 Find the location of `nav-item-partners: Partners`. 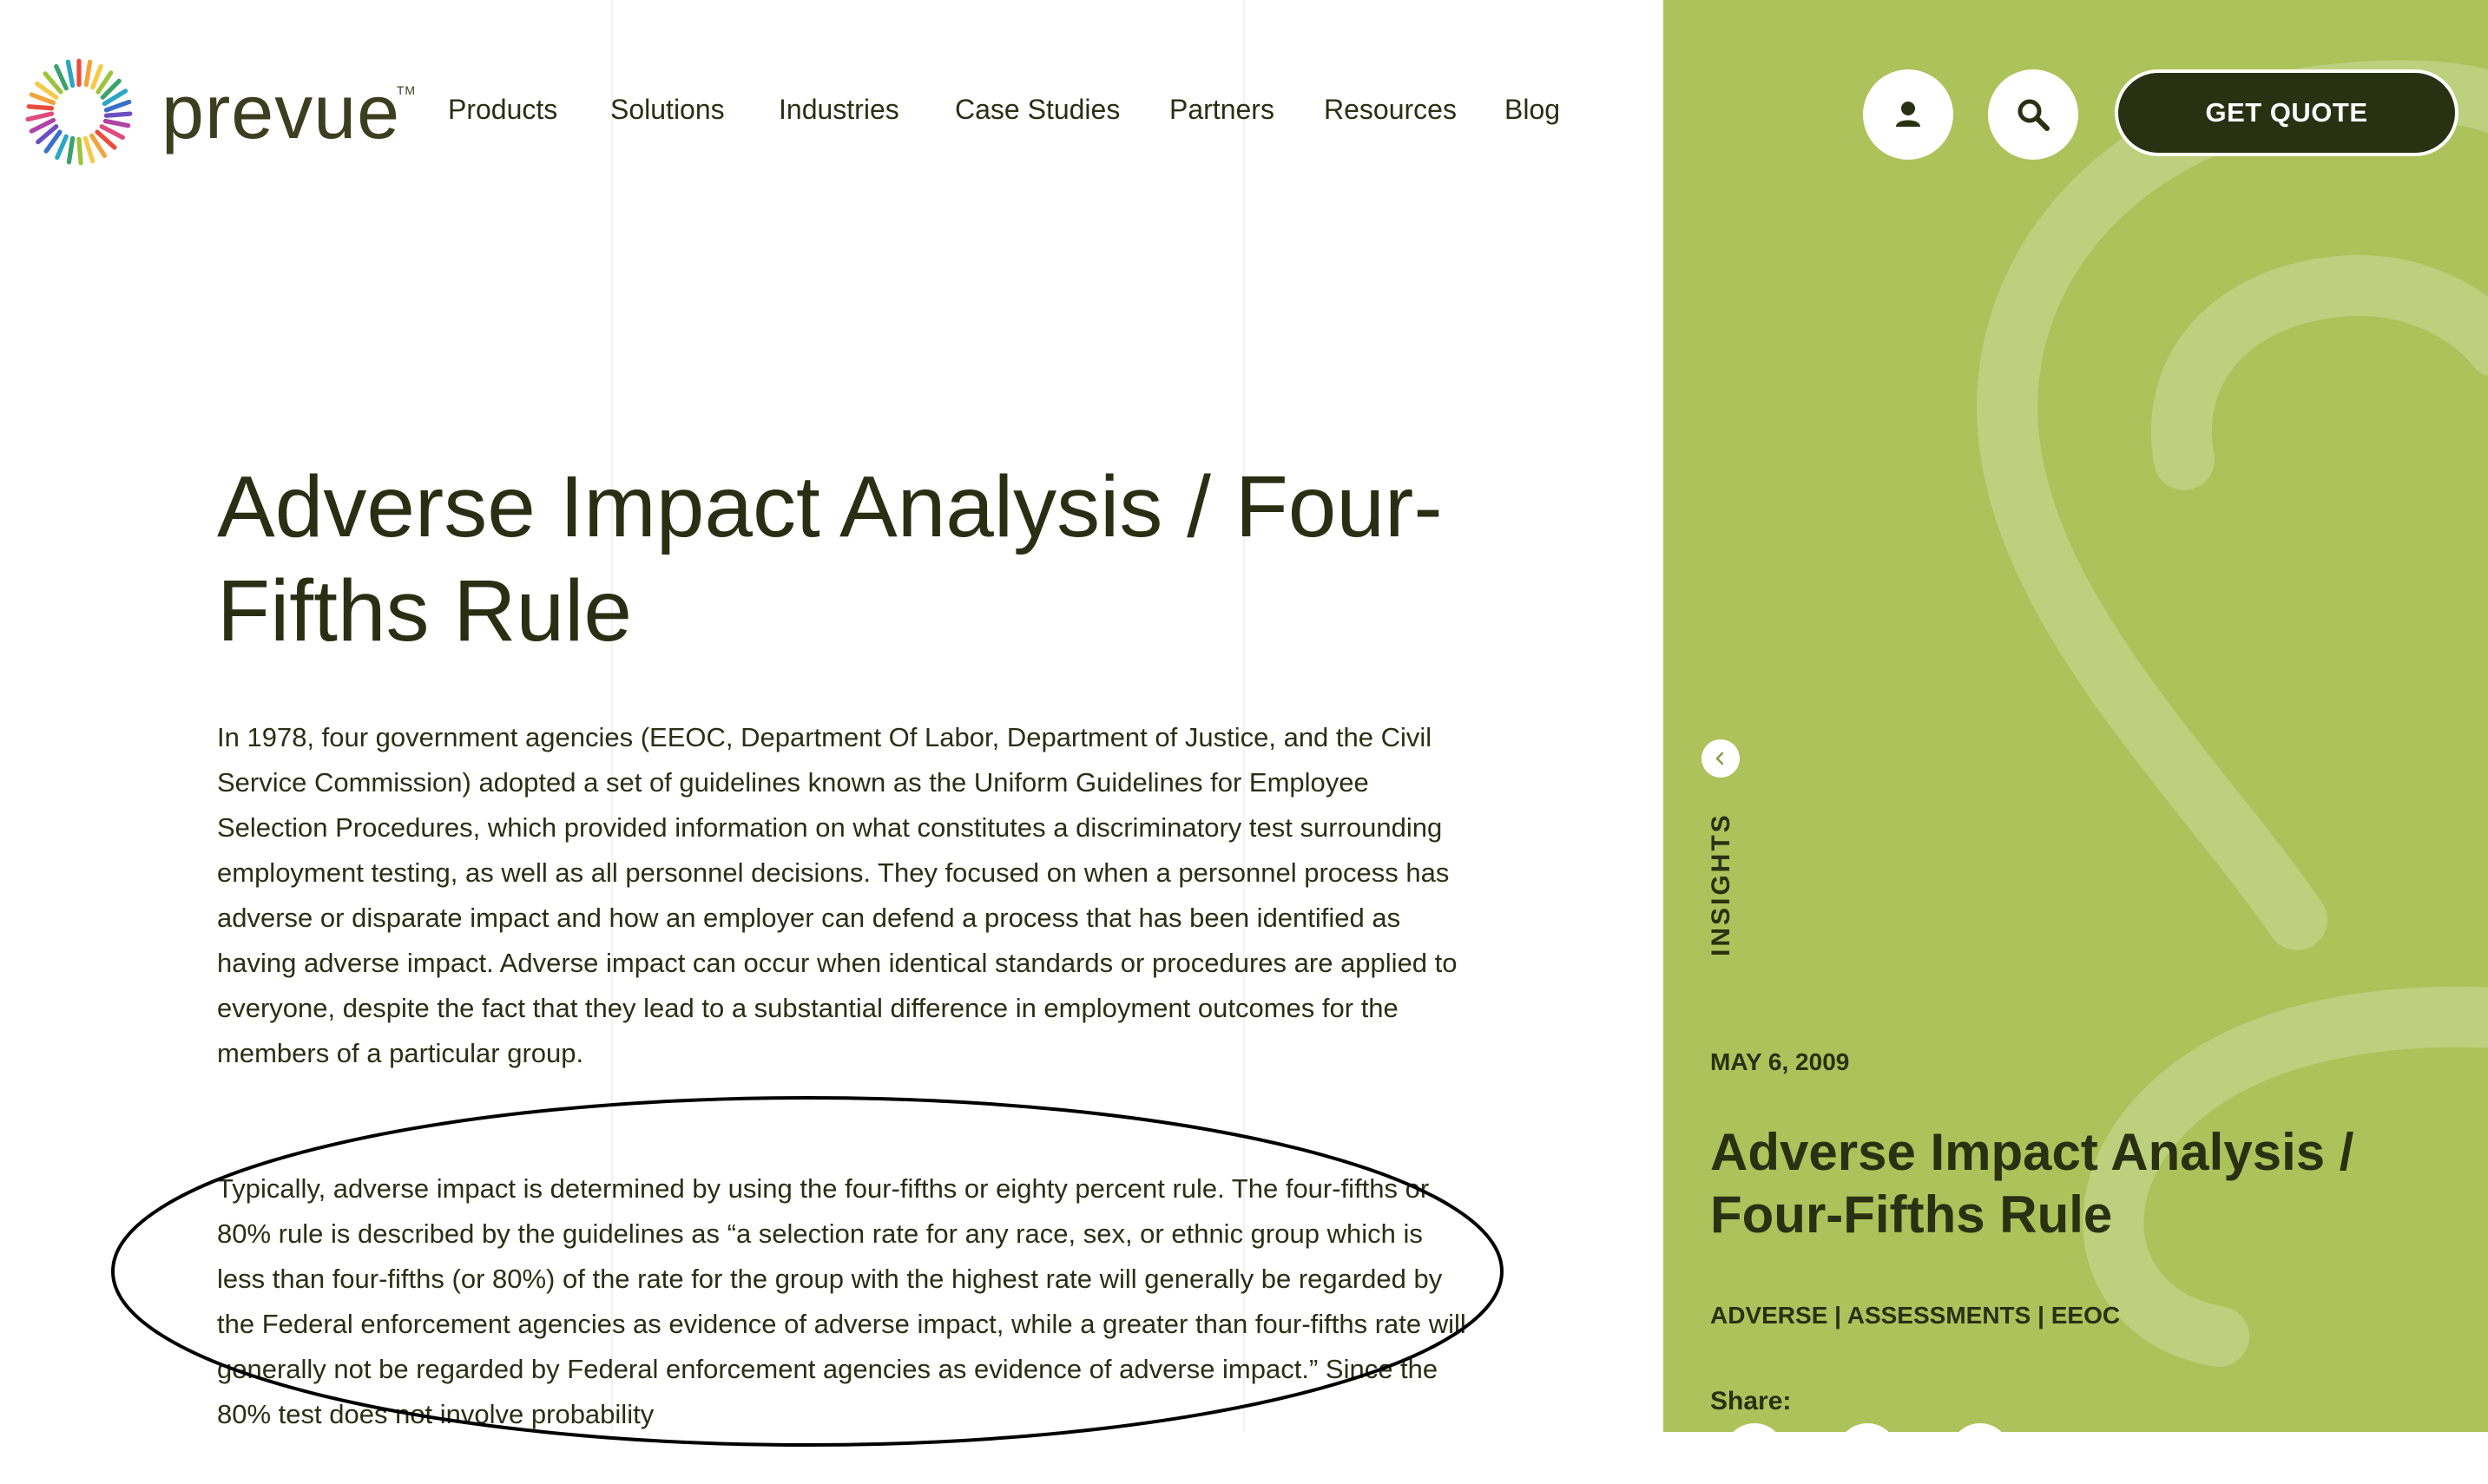

nav-item-partners: Partners is located at coordinates (1221, 110).